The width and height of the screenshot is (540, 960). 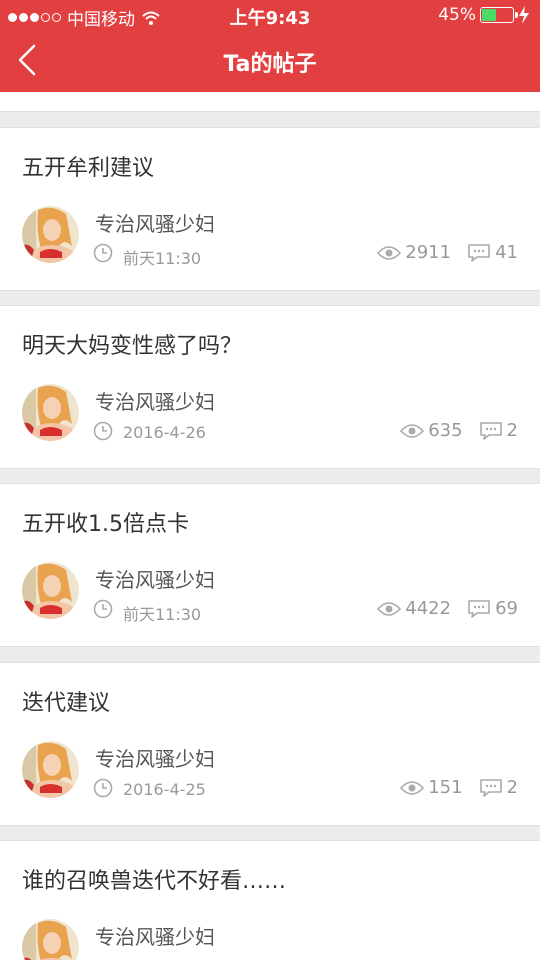 What do you see at coordinates (270, 46) in the screenshot?
I see `header: 中国移动 上午9:43 45% Ta的帖子` at bounding box center [270, 46].